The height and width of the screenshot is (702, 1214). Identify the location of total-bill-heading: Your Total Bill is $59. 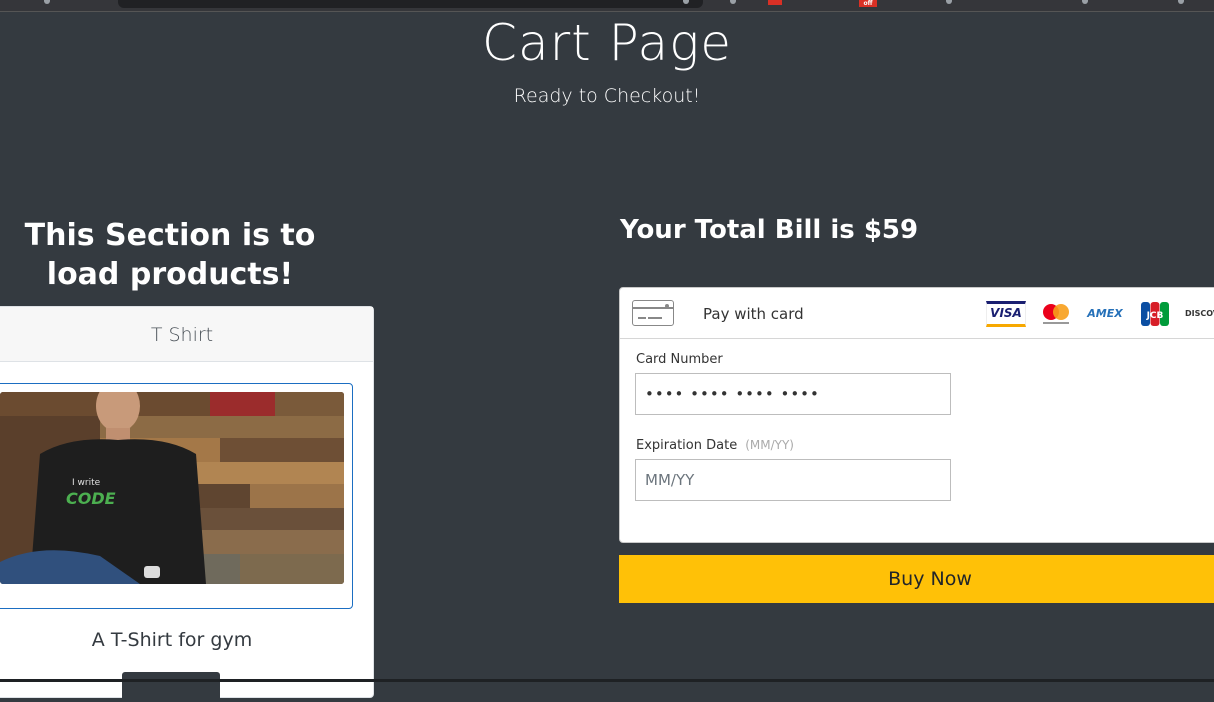
(769, 230).